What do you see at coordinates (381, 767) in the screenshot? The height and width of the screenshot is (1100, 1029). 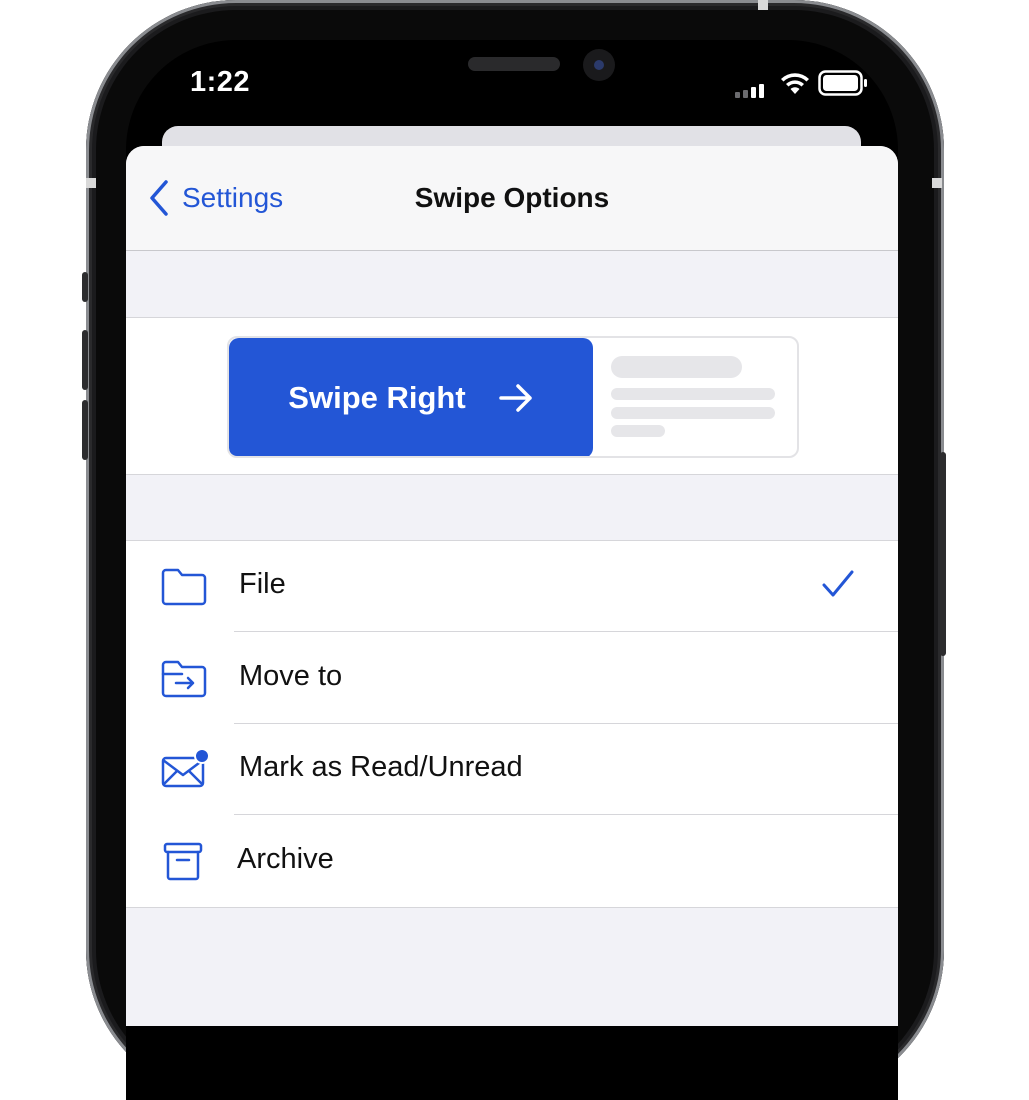 I see `option-label: Mark as Read/Unread` at bounding box center [381, 767].